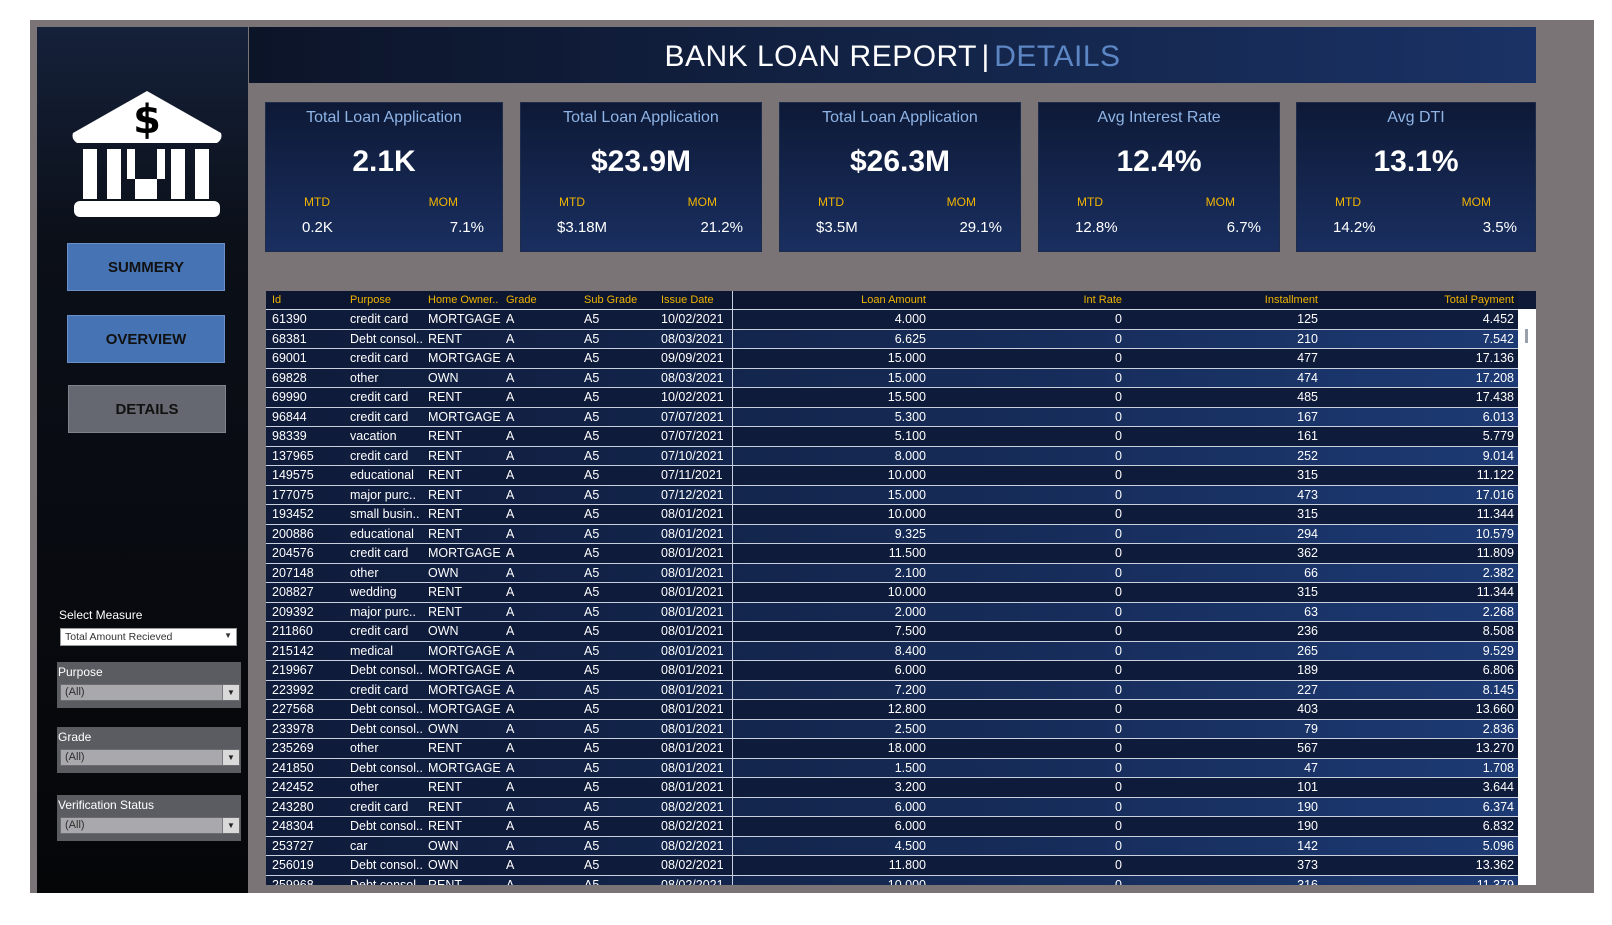  What do you see at coordinates (443, 572) in the screenshot?
I see `cell-home-ownership: OWN` at bounding box center [443, 572].